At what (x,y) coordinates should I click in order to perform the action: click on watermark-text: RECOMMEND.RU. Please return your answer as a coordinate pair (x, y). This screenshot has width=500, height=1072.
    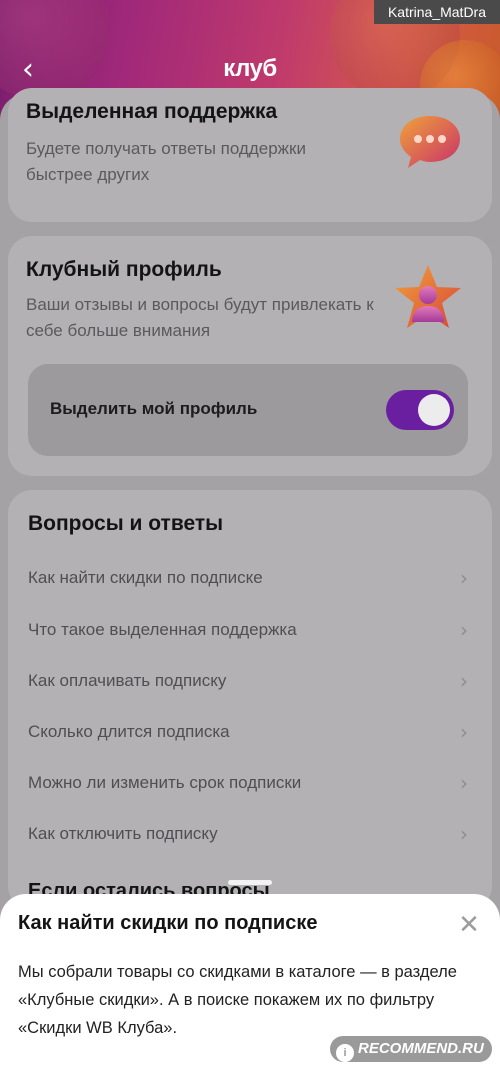
    Looking at the image, I should click on (421, 1048).